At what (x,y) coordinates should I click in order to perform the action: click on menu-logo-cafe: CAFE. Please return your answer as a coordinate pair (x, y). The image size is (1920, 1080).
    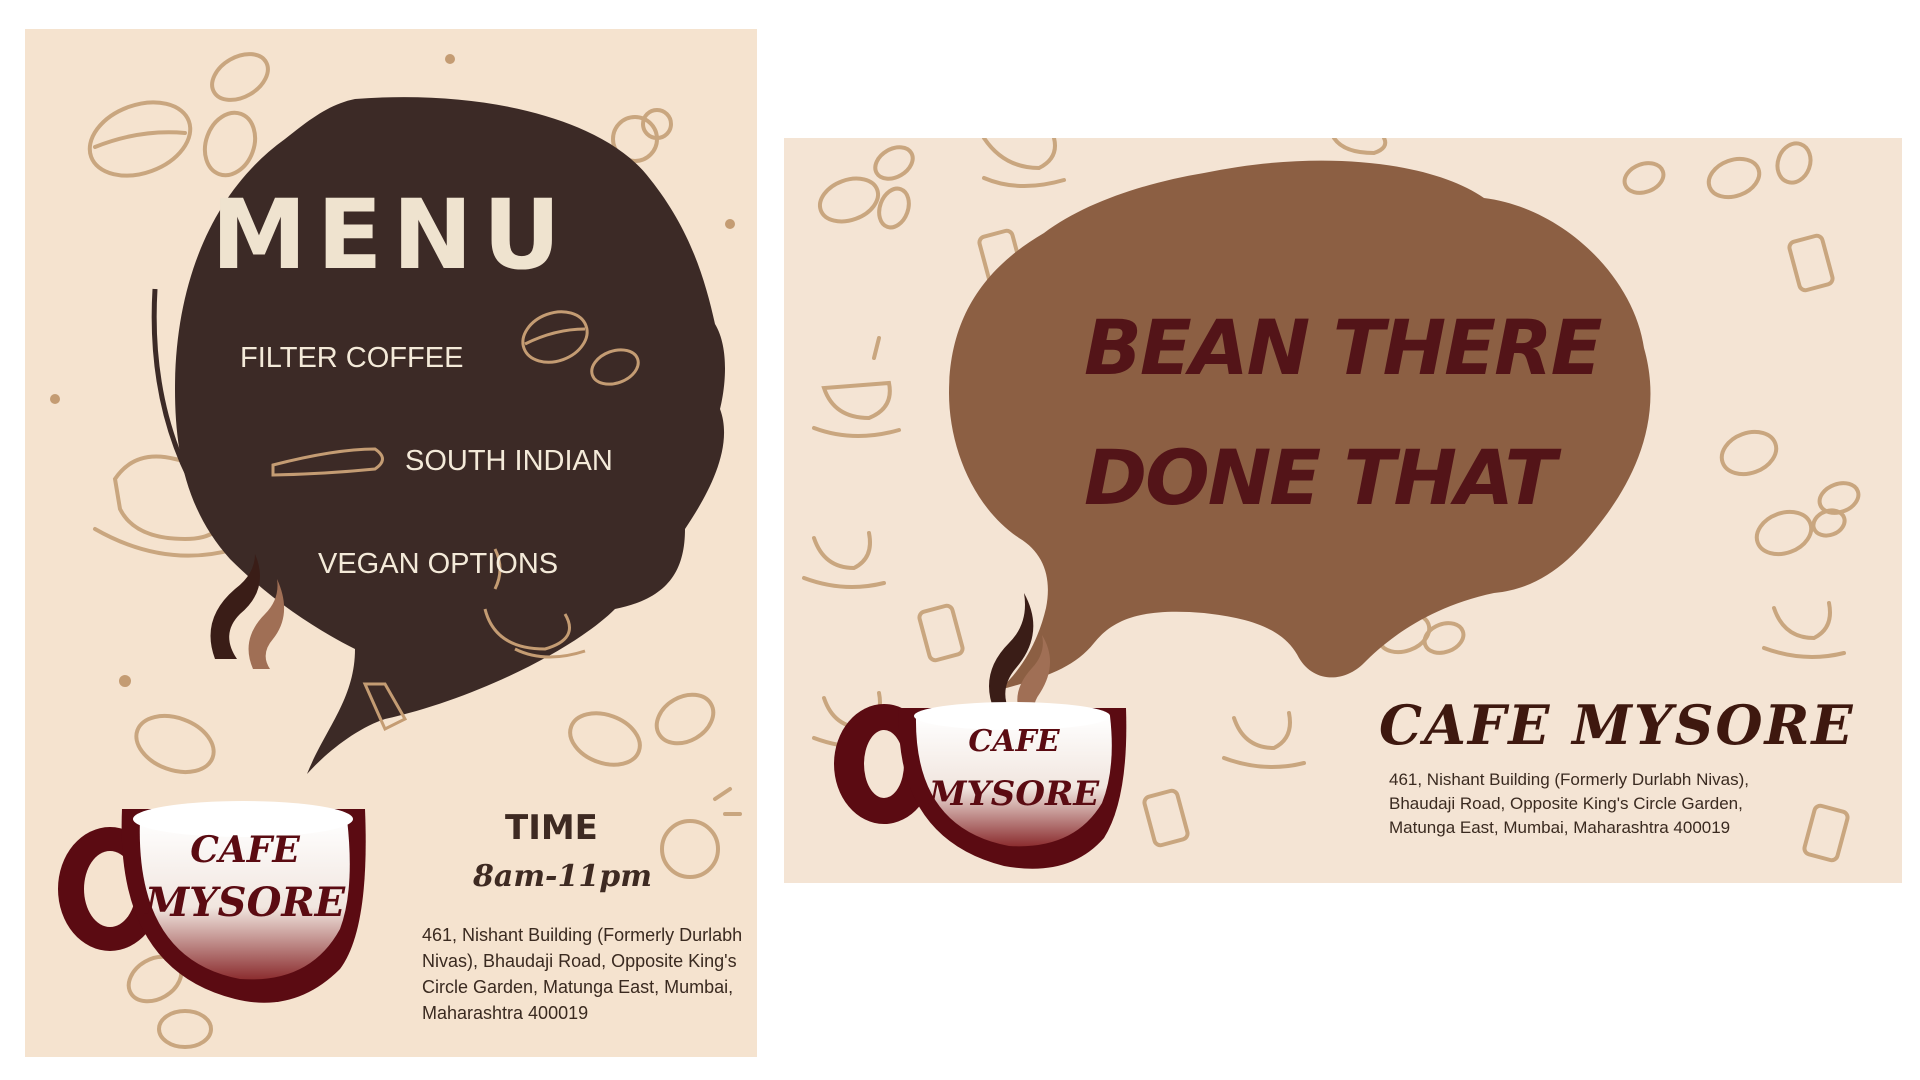
    Looking at the image, I should click on (245, 850).